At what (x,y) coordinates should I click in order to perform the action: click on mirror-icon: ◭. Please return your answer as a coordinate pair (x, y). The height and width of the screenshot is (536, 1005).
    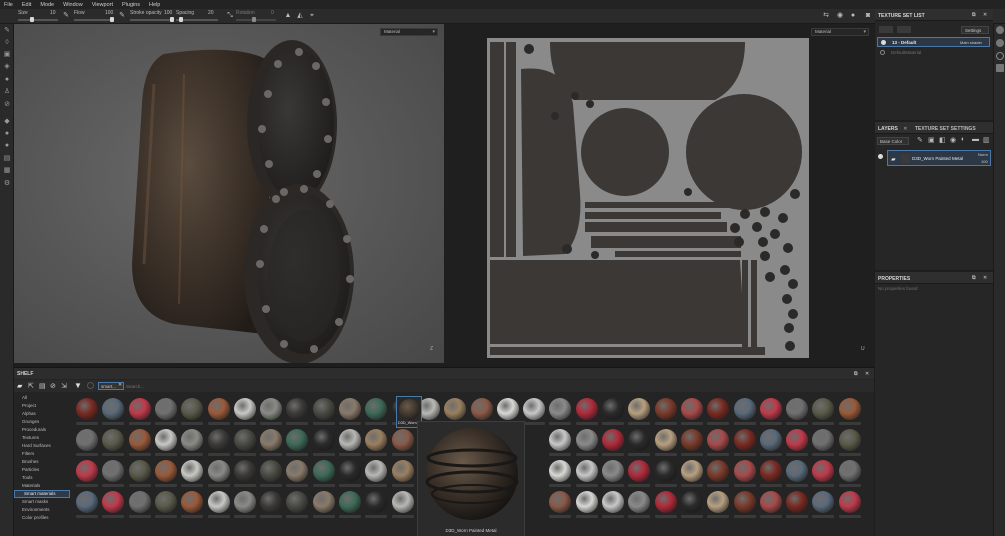
    Looking at the image, I should click on (300, 16).